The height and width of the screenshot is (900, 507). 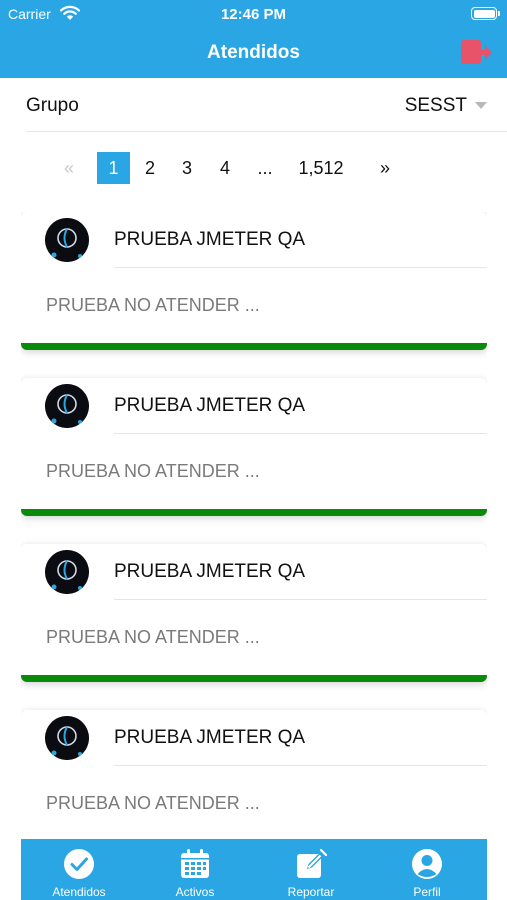 I want to click on page-1-button: 1, so click(x=113, y=168).